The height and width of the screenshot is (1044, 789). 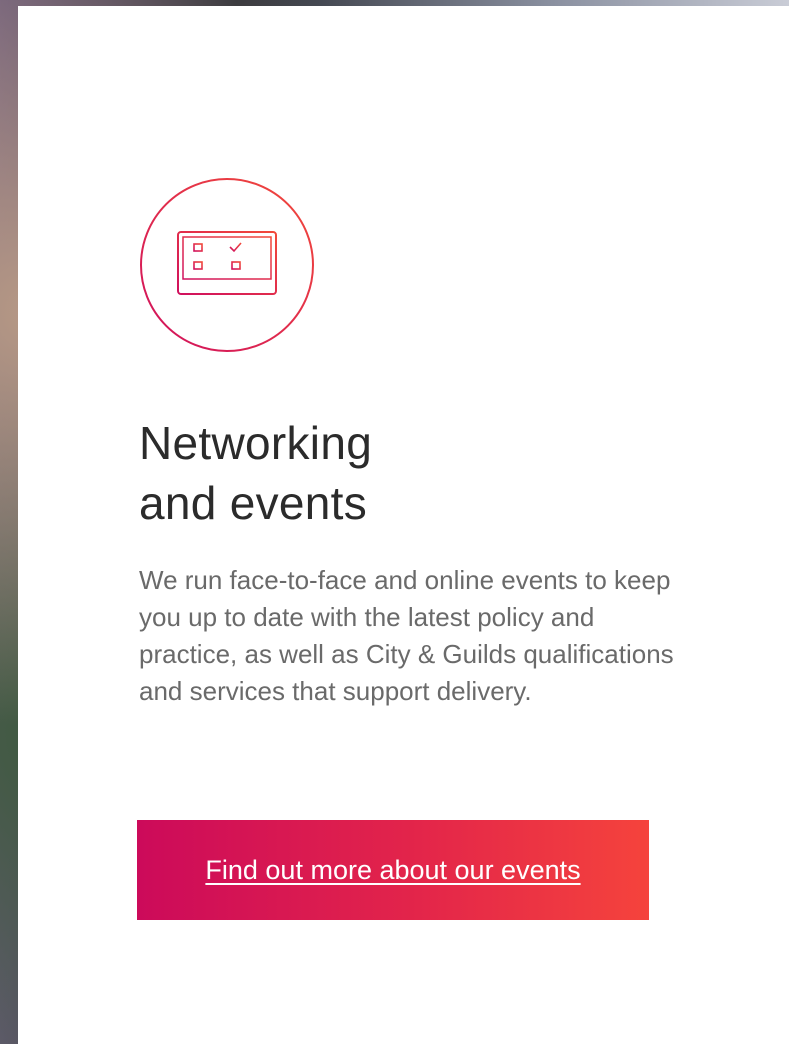 What do you see at coordinates (399, 473) in the screenshot?
I see `card-heading: Networking and events` at bounding box center [399, 473].